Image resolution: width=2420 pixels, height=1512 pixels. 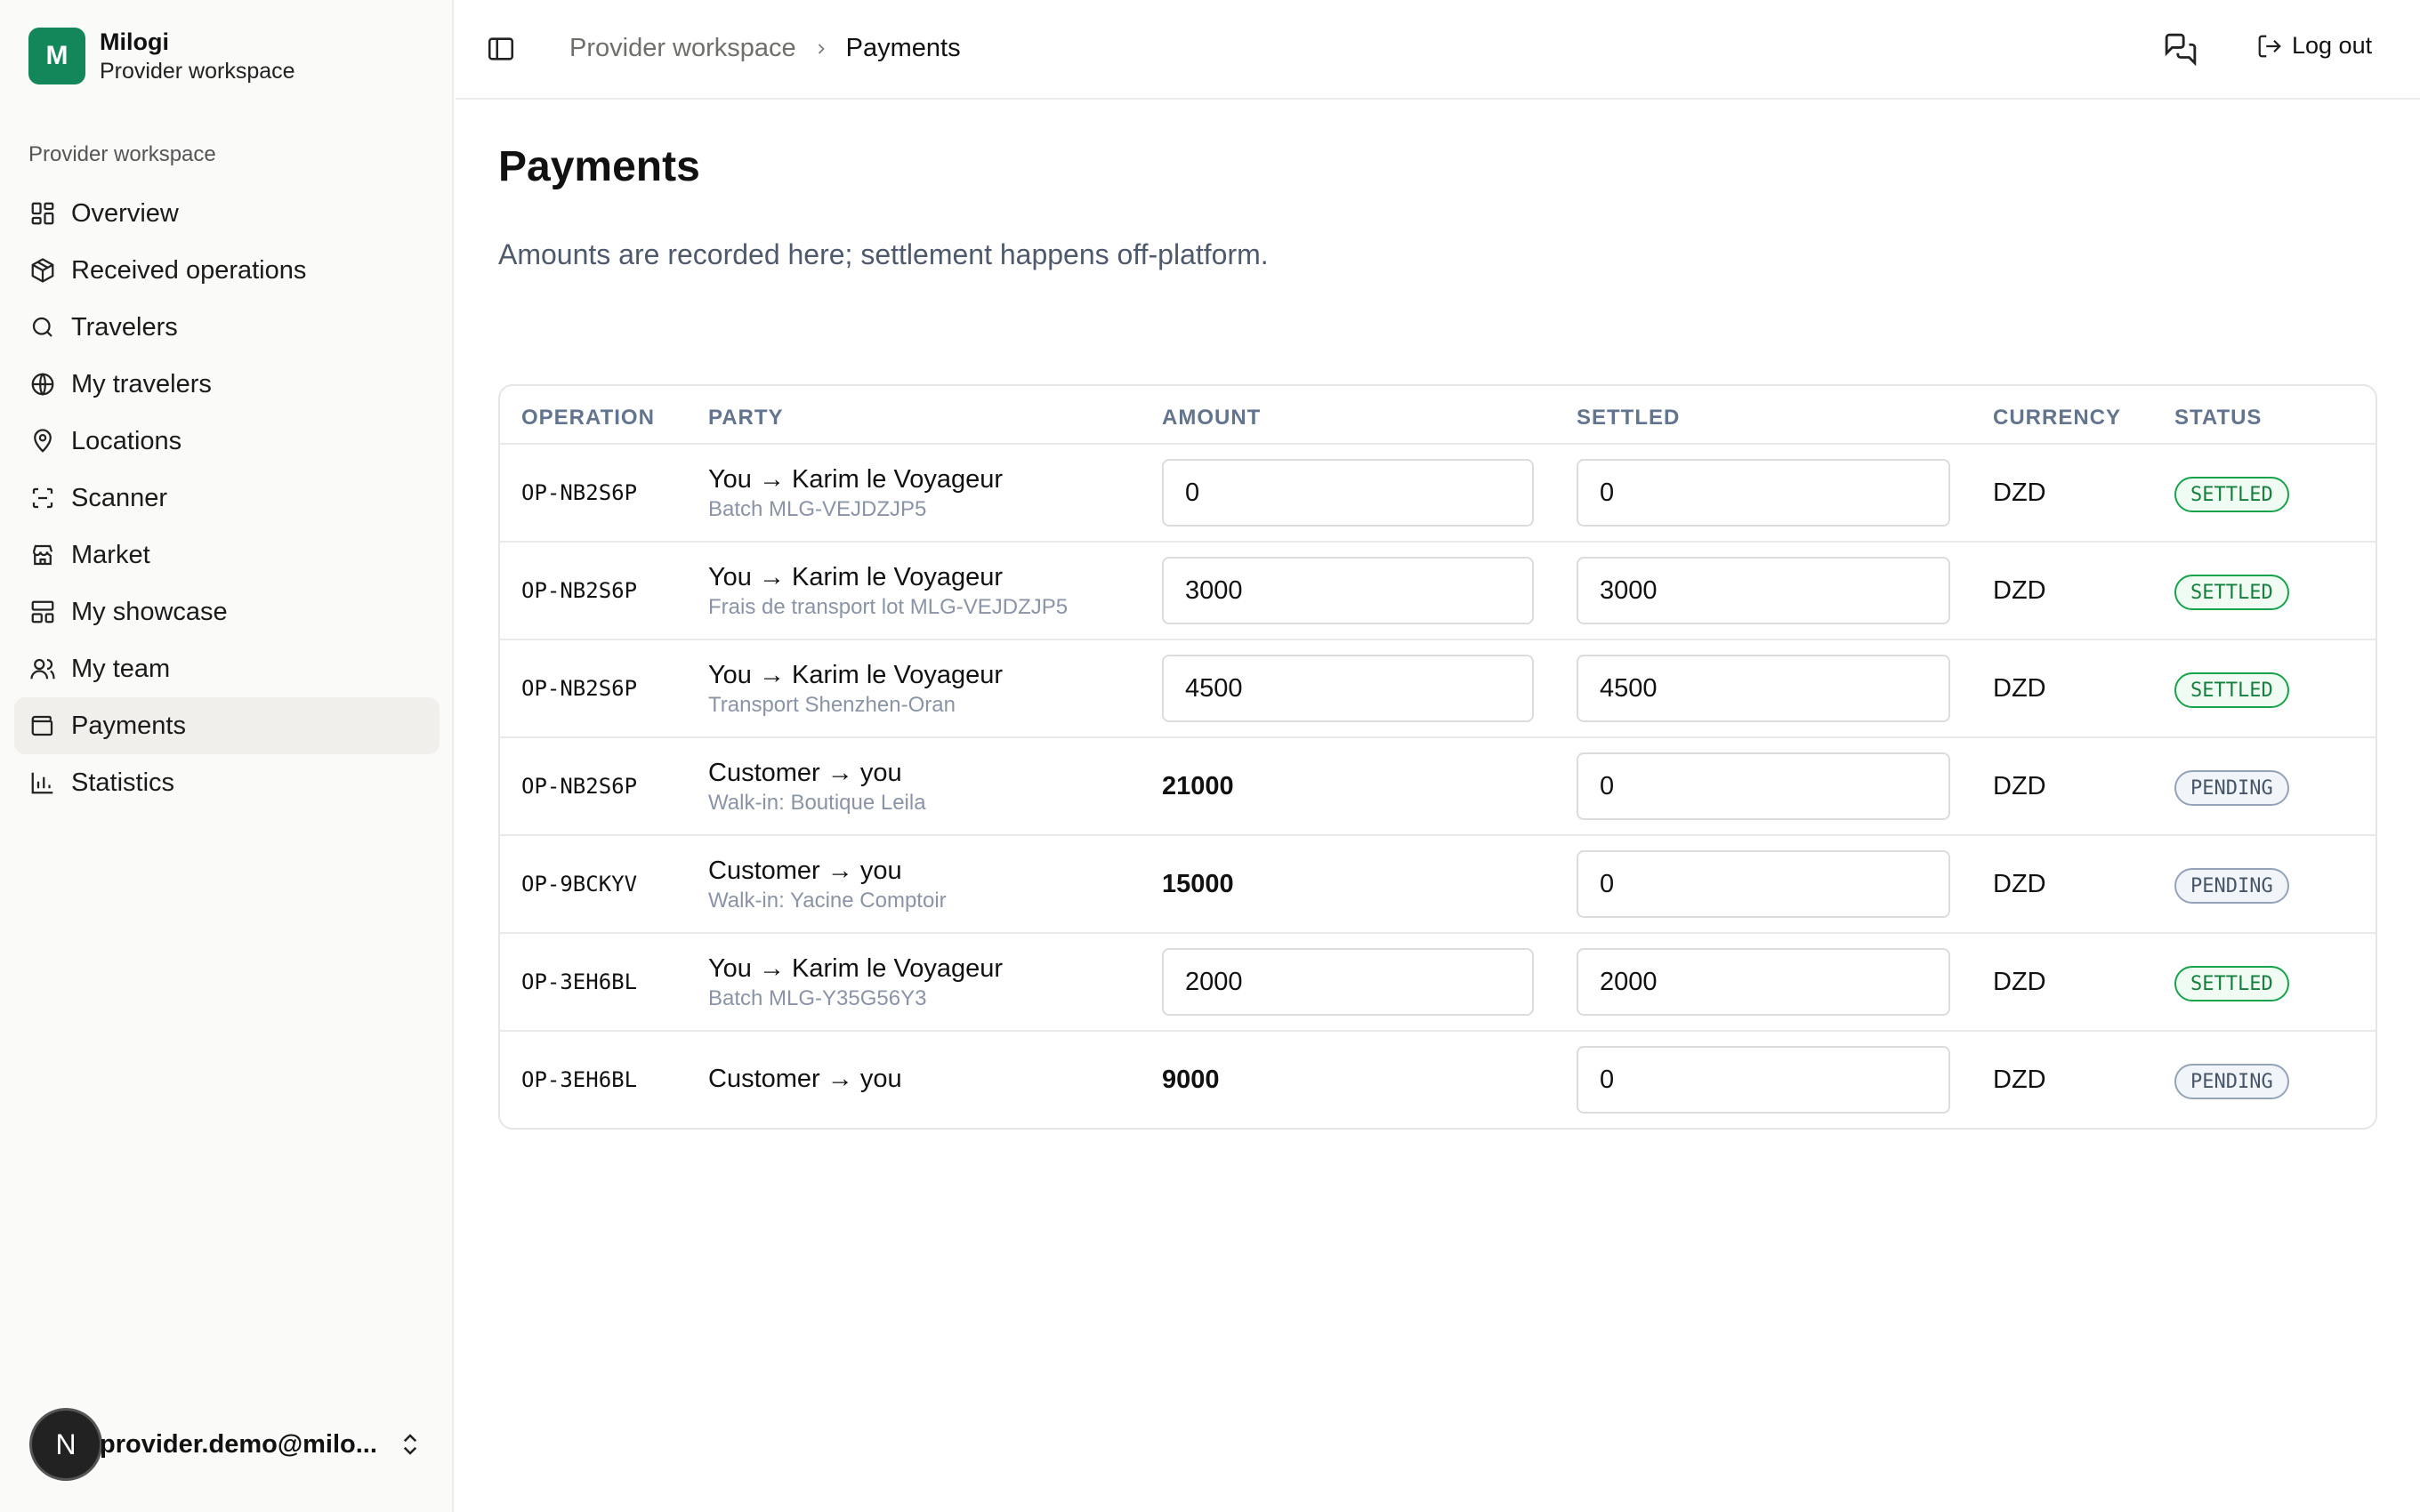 I want to click on operation-id: OP-9BCKYV, so click(x=579, y=885).